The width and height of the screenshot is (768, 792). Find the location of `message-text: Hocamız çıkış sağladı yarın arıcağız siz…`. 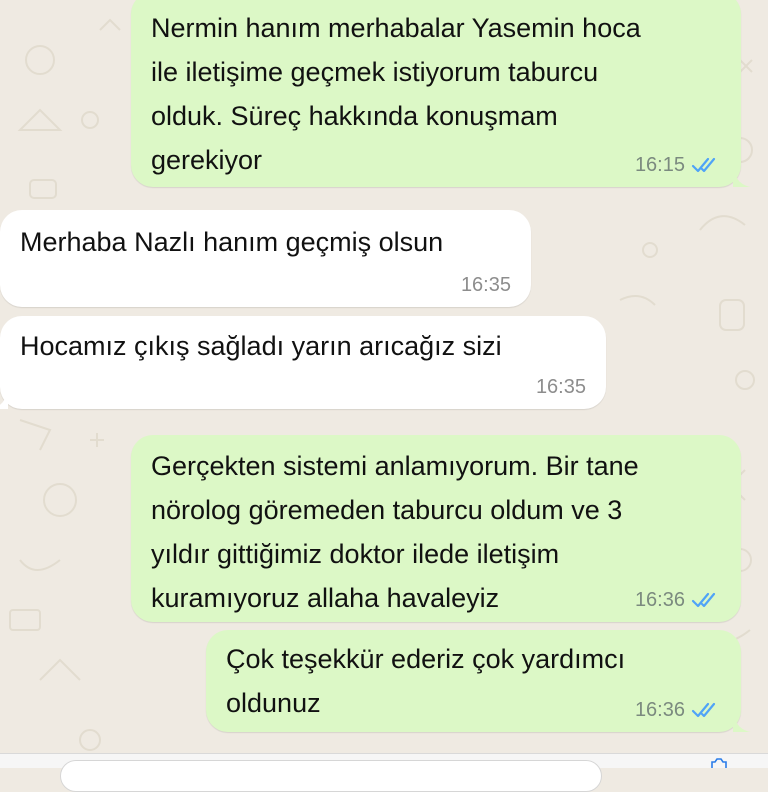

message-text: Hocamız çıkış sağladı yarın arıcağız siz… is located at coordinates (261, 346).